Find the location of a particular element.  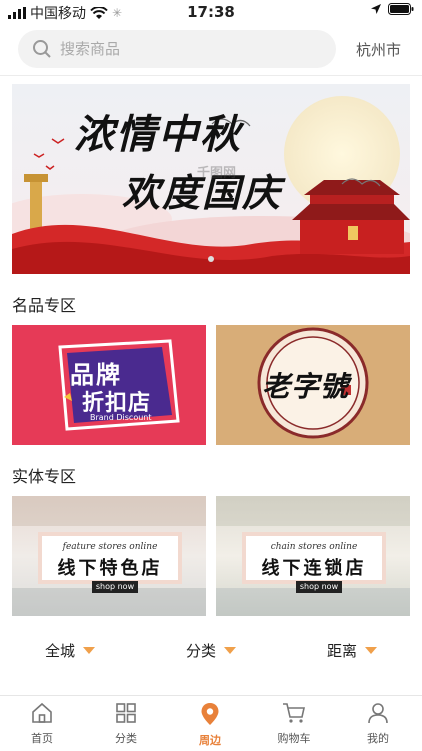

tab-home-label: 首页 is located at coordinates (42, 738).